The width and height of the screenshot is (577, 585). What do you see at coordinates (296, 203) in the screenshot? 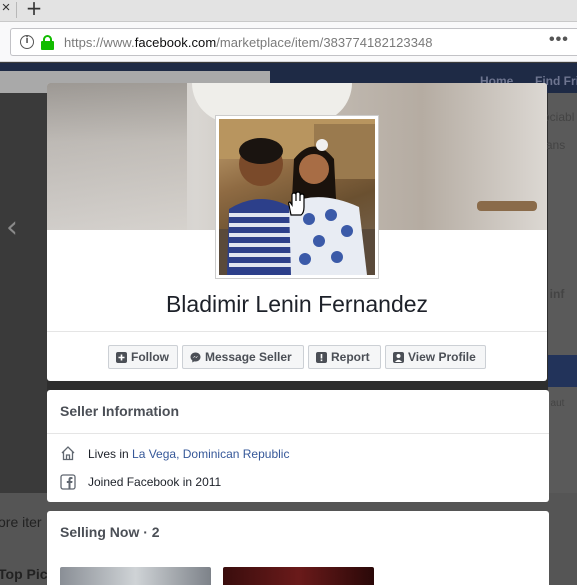
I see `hand-cursor-icon` at bounding box center [296, 203].